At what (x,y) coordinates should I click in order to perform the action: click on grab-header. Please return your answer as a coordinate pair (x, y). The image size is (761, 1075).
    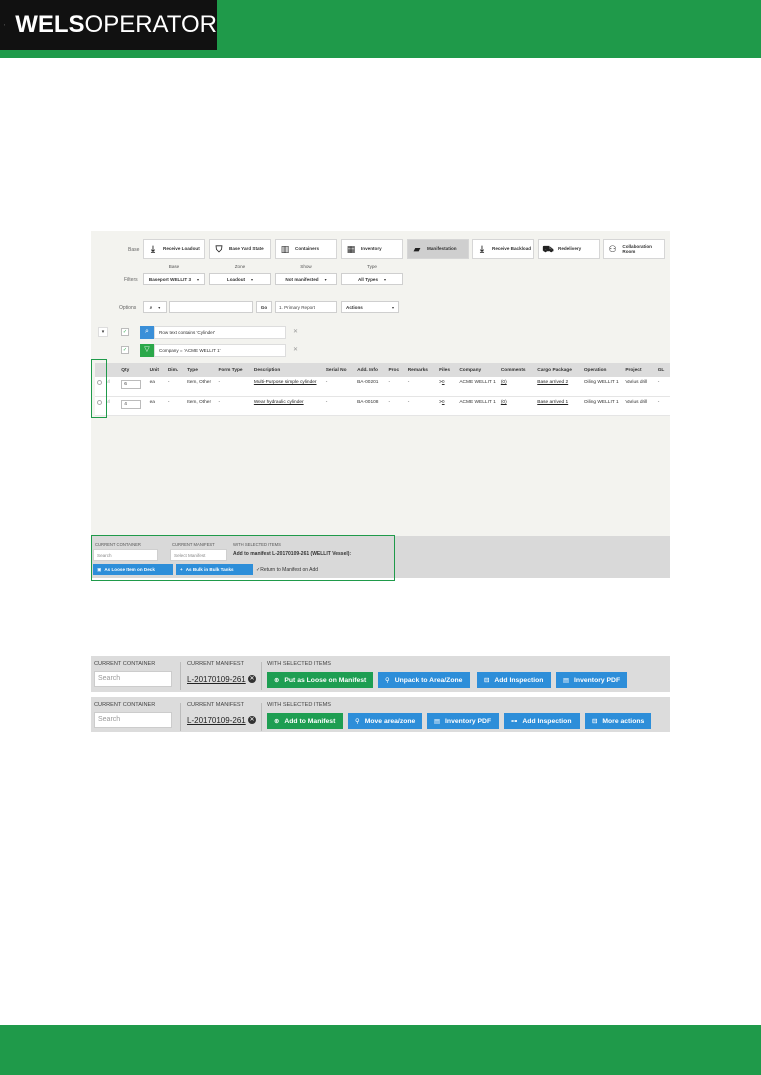
    Looking at the image, I should click on (112, 370).